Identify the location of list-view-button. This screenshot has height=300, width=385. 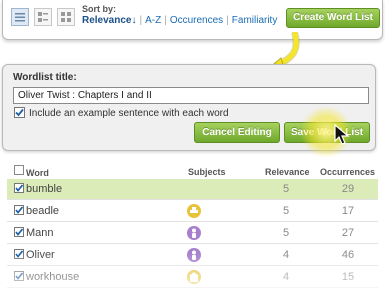
(20, 17).